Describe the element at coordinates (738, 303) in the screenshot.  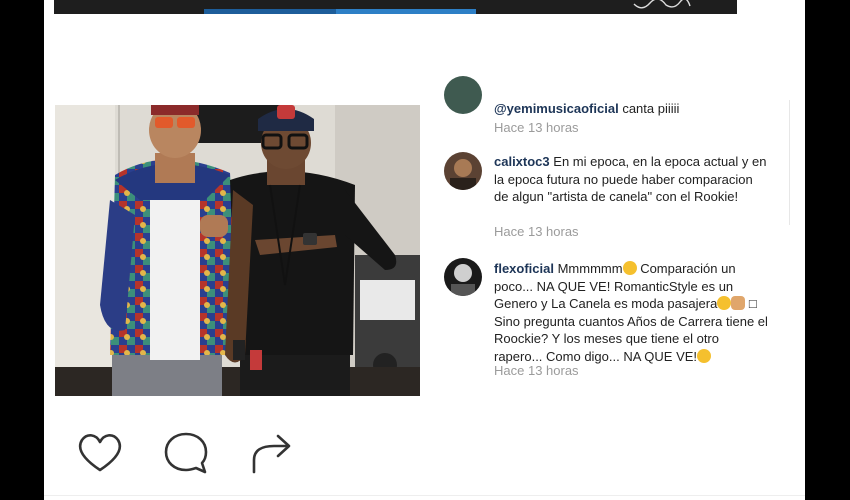
I see `ok-hand-emoji-icon` at that location.